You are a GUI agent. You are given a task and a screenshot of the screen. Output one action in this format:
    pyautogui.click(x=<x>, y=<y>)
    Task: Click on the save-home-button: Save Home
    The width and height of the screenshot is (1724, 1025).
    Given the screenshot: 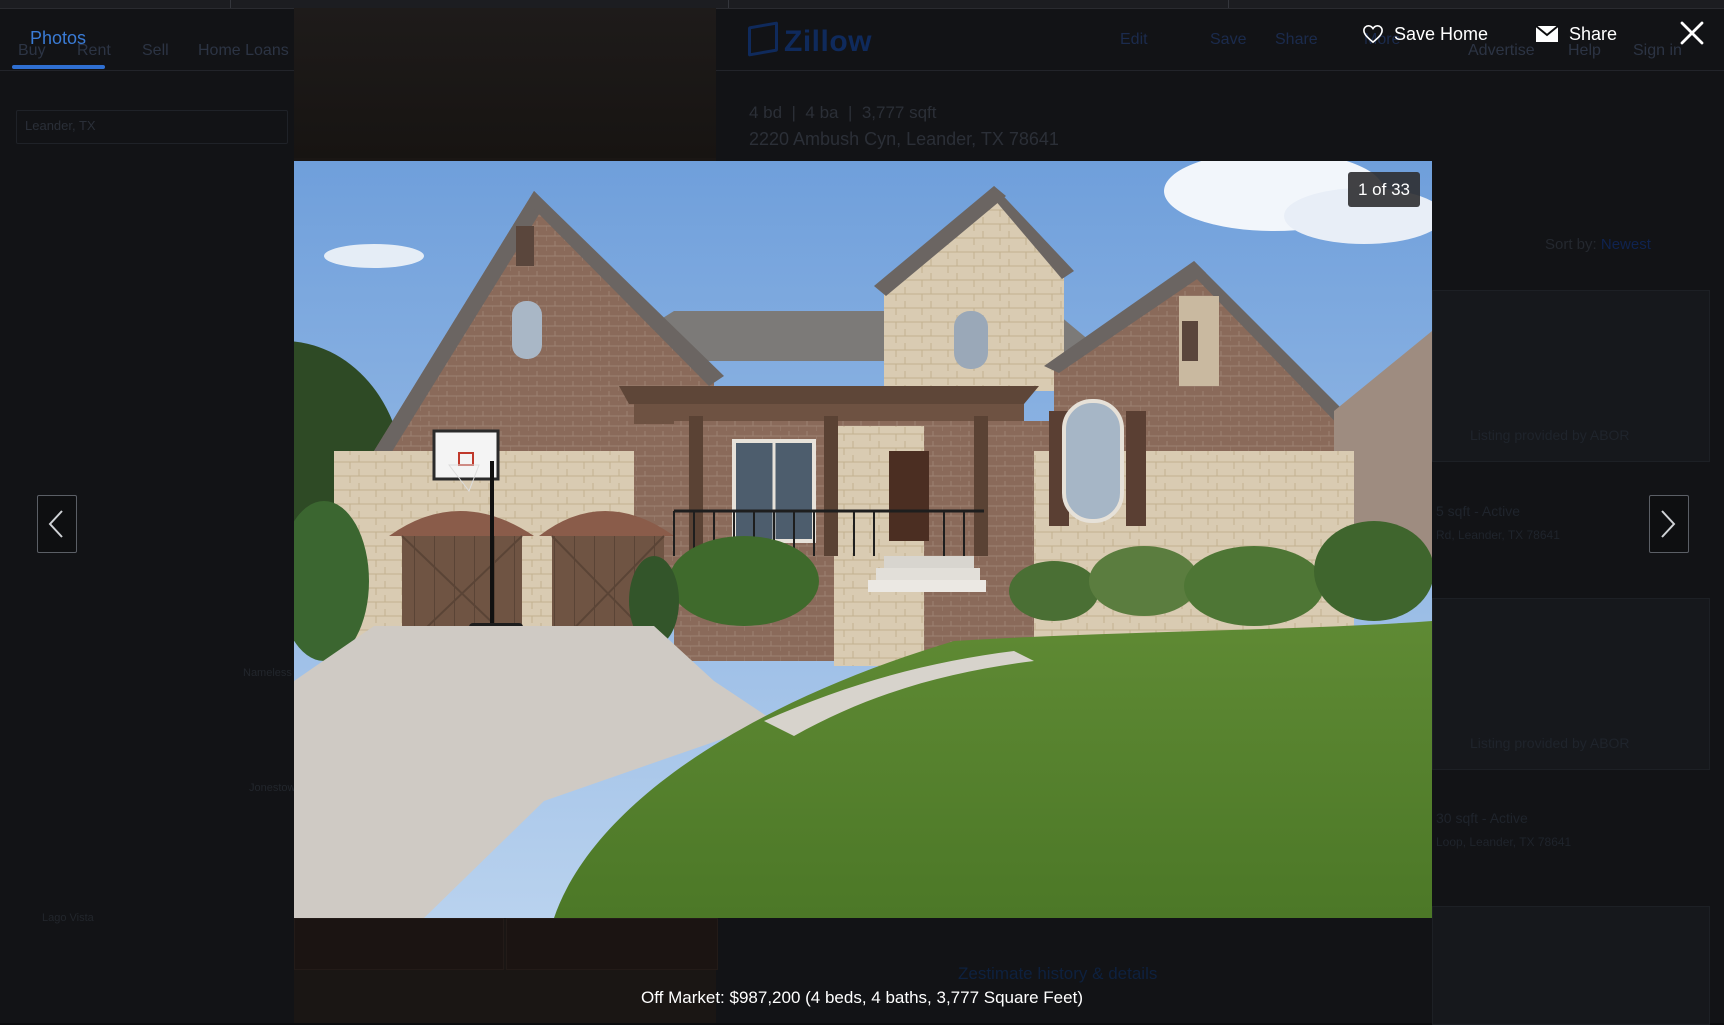 What is the action you would take?
    pyautogui.click(x=1425, y=34)
    